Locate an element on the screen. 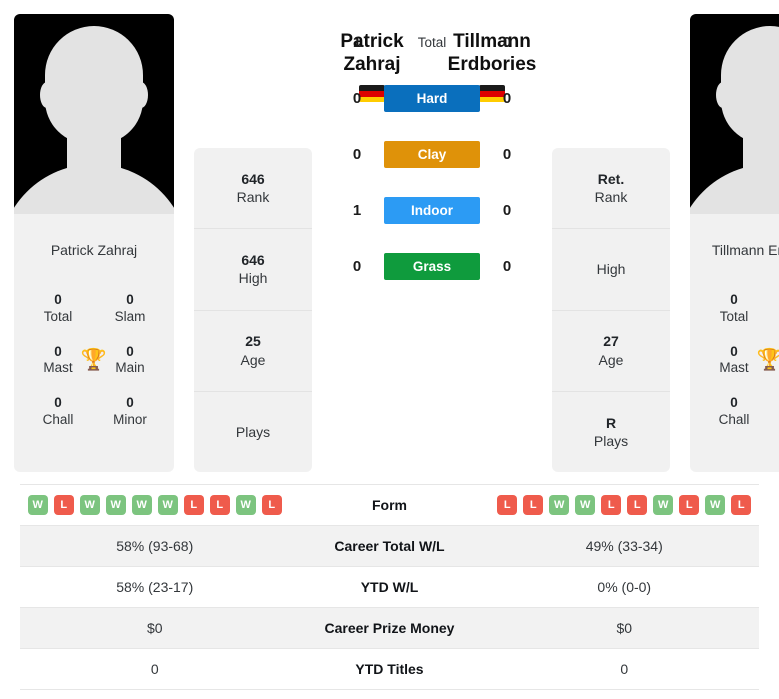 This screenshot has height=699, width=779. table-row-form-label: Form is located at coordinates (389, 505).